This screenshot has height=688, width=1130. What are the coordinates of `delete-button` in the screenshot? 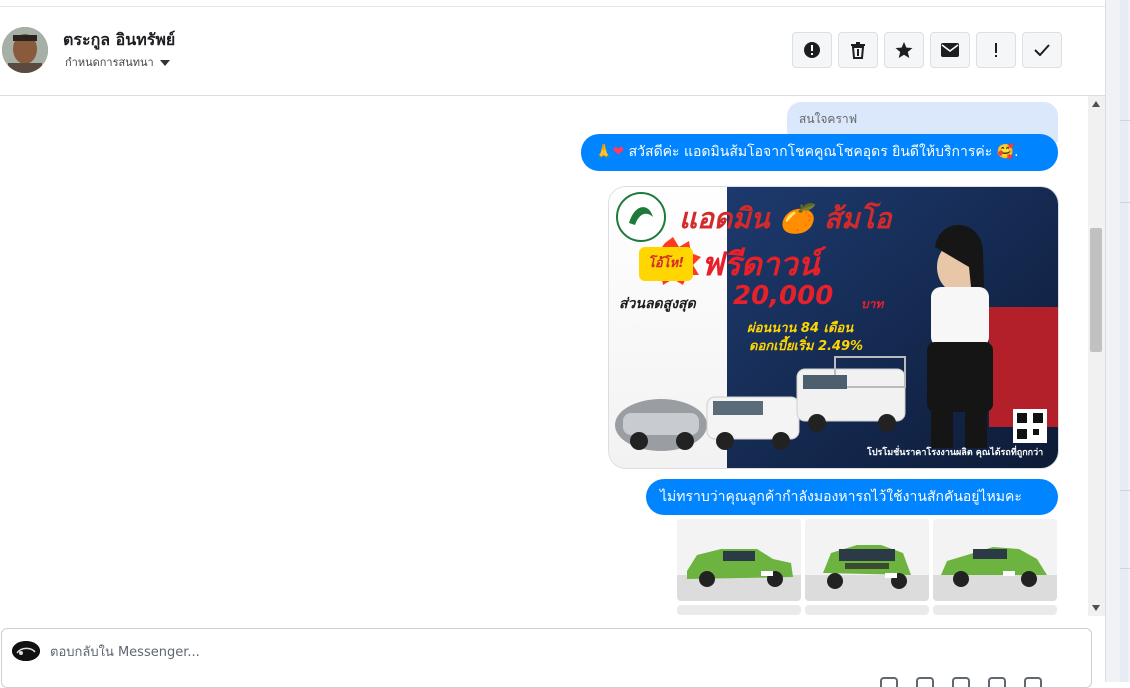 It's located at (858, 50).